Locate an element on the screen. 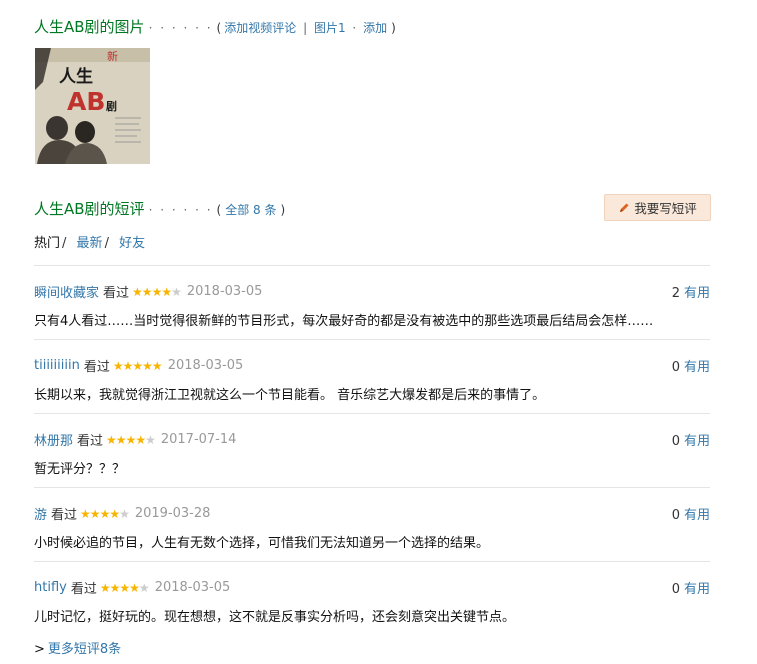 The width and height of the screenshot is (757, 664). review-user-link: 游 is located at coordinates (40, 513).